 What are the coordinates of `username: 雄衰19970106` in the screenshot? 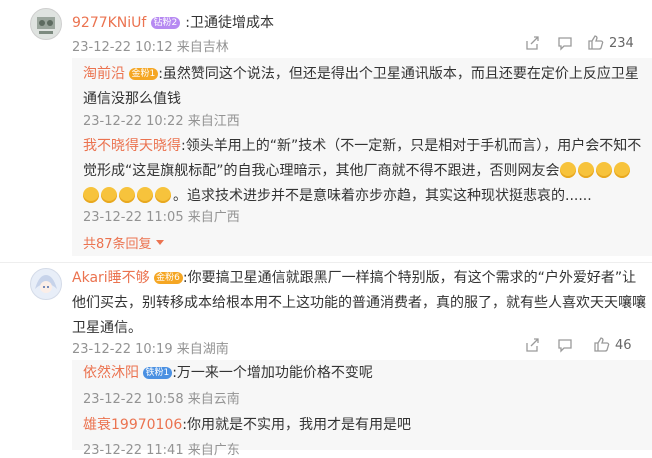 It's located at (132, 425).